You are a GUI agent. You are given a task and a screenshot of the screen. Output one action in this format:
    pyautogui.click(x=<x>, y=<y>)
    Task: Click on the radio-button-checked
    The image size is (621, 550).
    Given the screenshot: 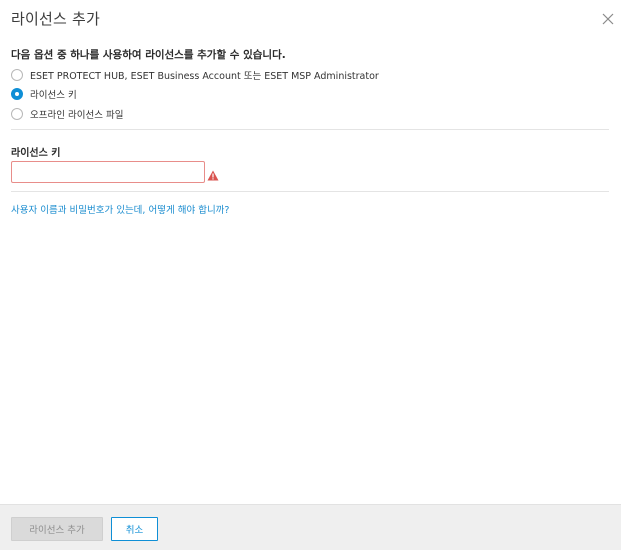 What is the action you would take?
    pyautogui.click(x=17, y=94)
    